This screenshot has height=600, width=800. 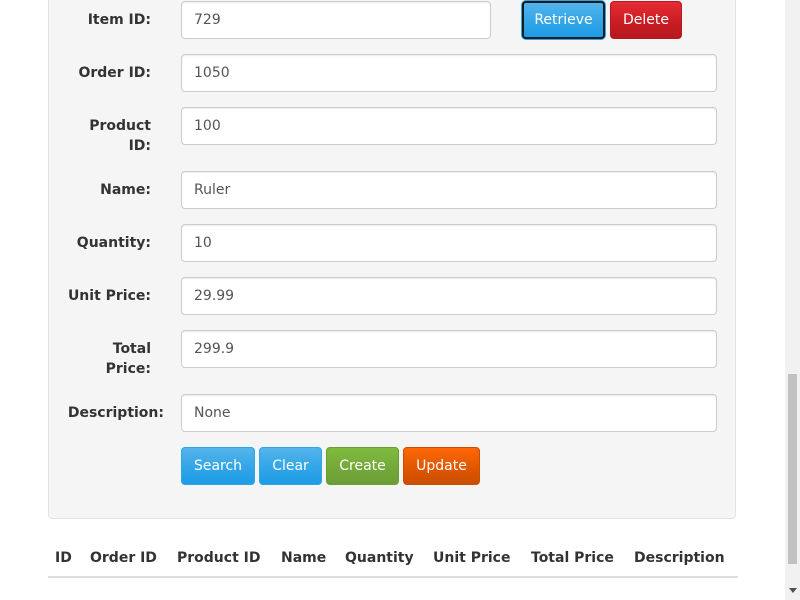 What do you see at coordinates (393, 577) in the screenshot?
I see `table-header-divider` at bounding box center [393, 577].